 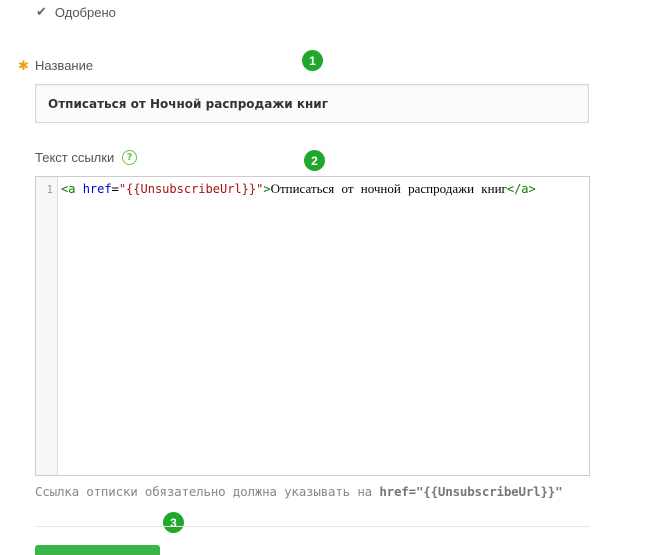 I want to click on link-text-label: Текст ссылки, so click(x=75, y=157).